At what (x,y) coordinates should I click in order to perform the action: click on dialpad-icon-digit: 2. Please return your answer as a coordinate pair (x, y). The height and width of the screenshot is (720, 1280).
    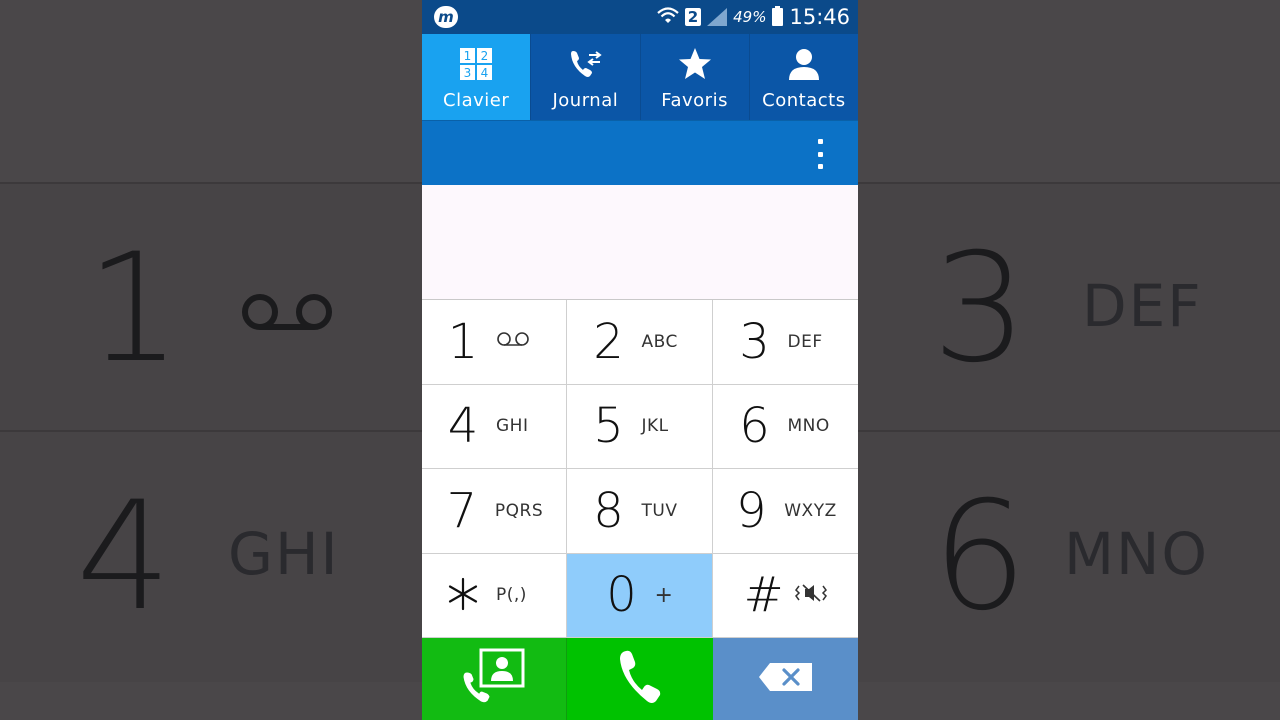
    Looking at the image, I should click on (485, 56).